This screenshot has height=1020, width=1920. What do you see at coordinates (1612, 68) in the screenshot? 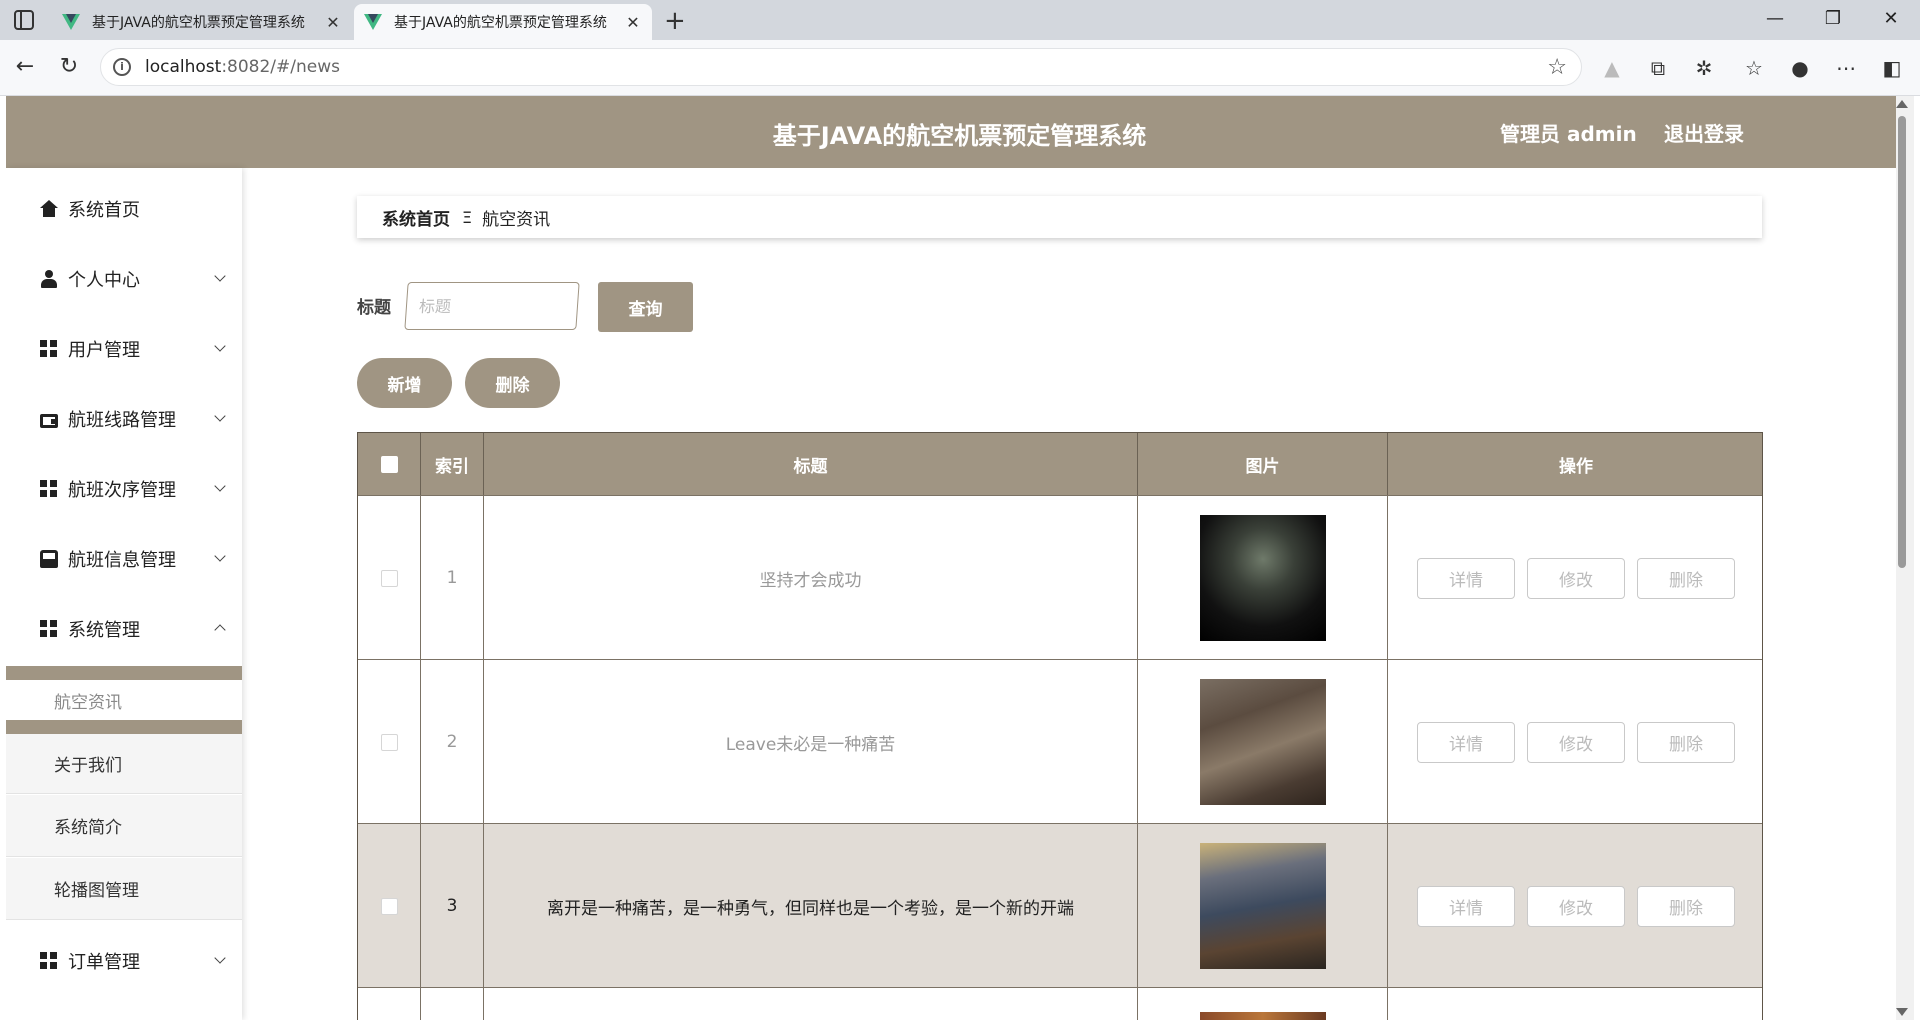
I see `read-aloud-icon: ▲` at bounding box center [1612, 68].